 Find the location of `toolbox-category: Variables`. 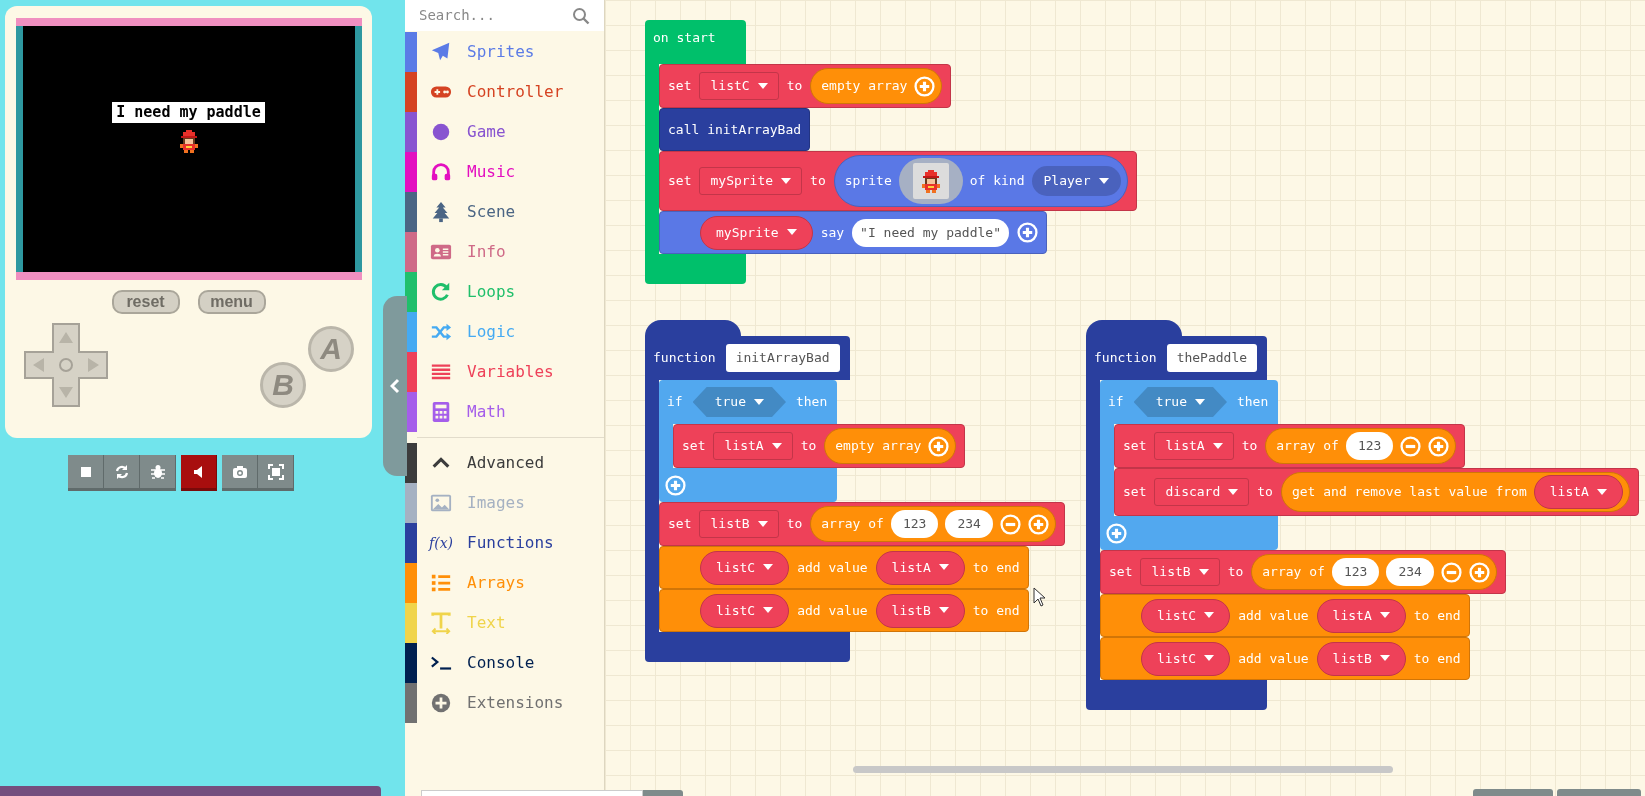

toolbox-category: Variables is located at coordinates (504, 372).